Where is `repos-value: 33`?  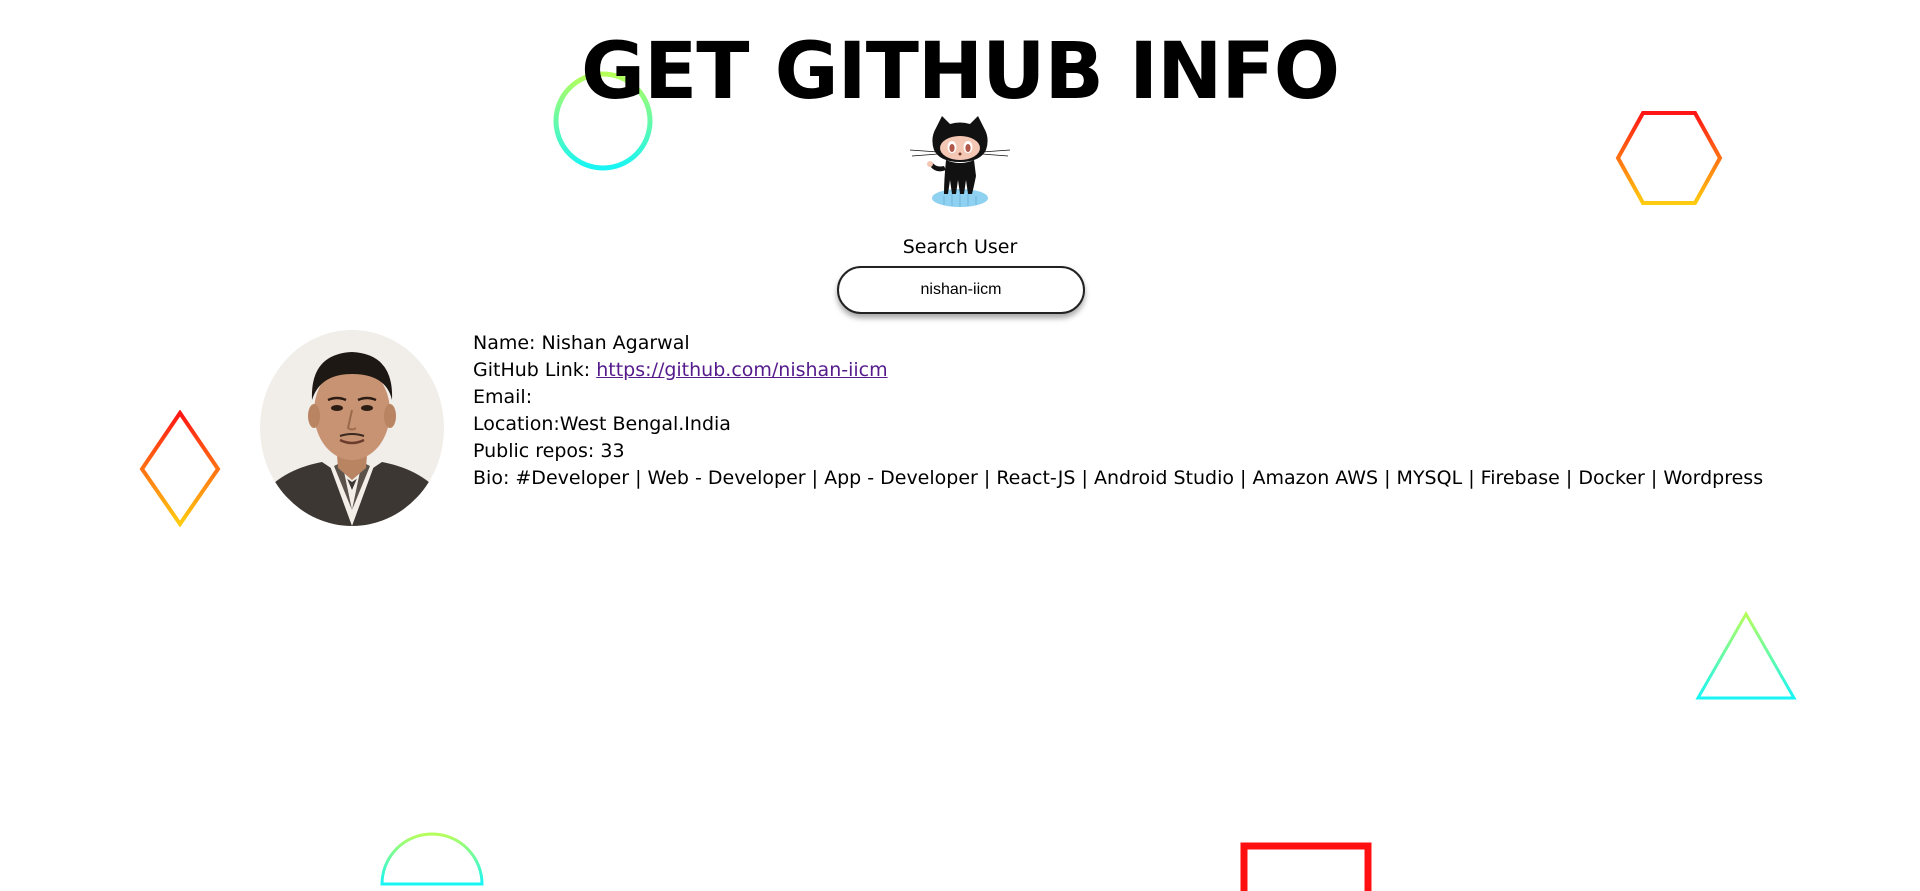
repos-value: 33 is located at coordinates (612, 451).